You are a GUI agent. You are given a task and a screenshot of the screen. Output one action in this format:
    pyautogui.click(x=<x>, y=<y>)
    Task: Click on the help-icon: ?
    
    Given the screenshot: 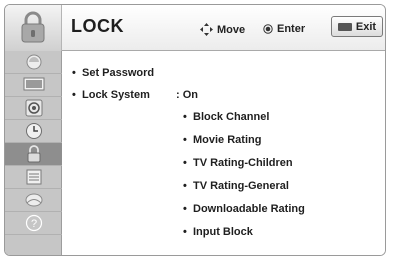 What is the action you would take?
    pyautogui.click(x=33, y=223)
    